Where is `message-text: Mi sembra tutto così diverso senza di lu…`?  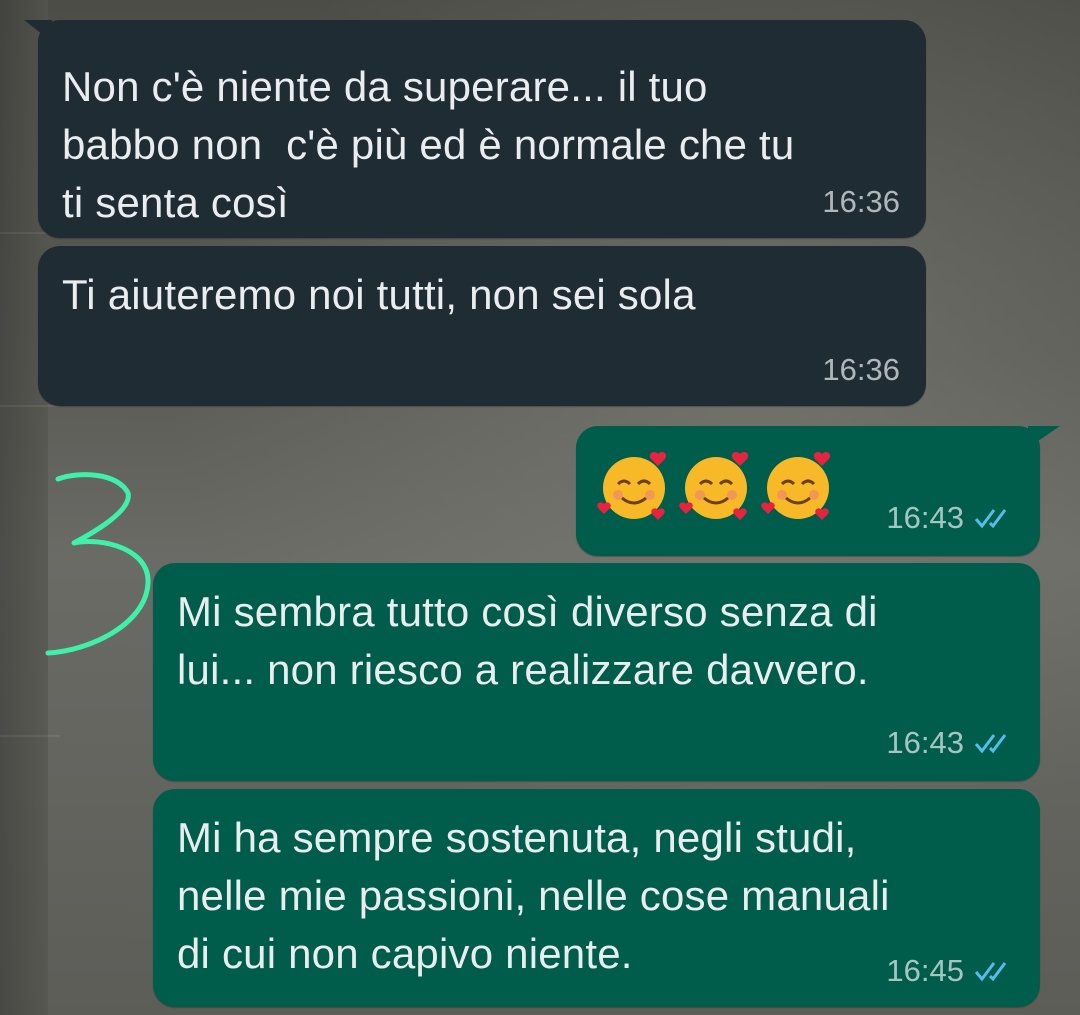 message-text: Mi sembra tutto così diverso senza di lu… is located at coordinates (527, 640).